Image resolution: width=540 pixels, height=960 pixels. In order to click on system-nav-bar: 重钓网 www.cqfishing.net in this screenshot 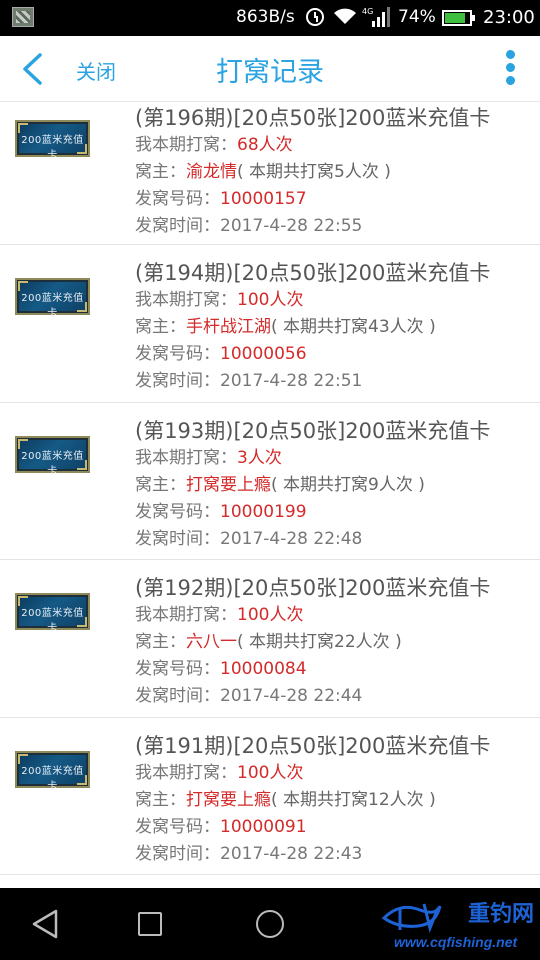, I will do `click(270, 924)`.